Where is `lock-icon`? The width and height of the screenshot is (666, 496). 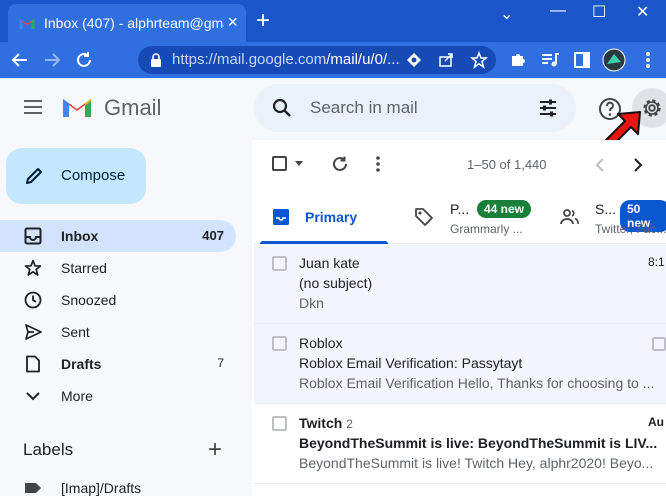 lock-icon is located at coordinates (156, 60).